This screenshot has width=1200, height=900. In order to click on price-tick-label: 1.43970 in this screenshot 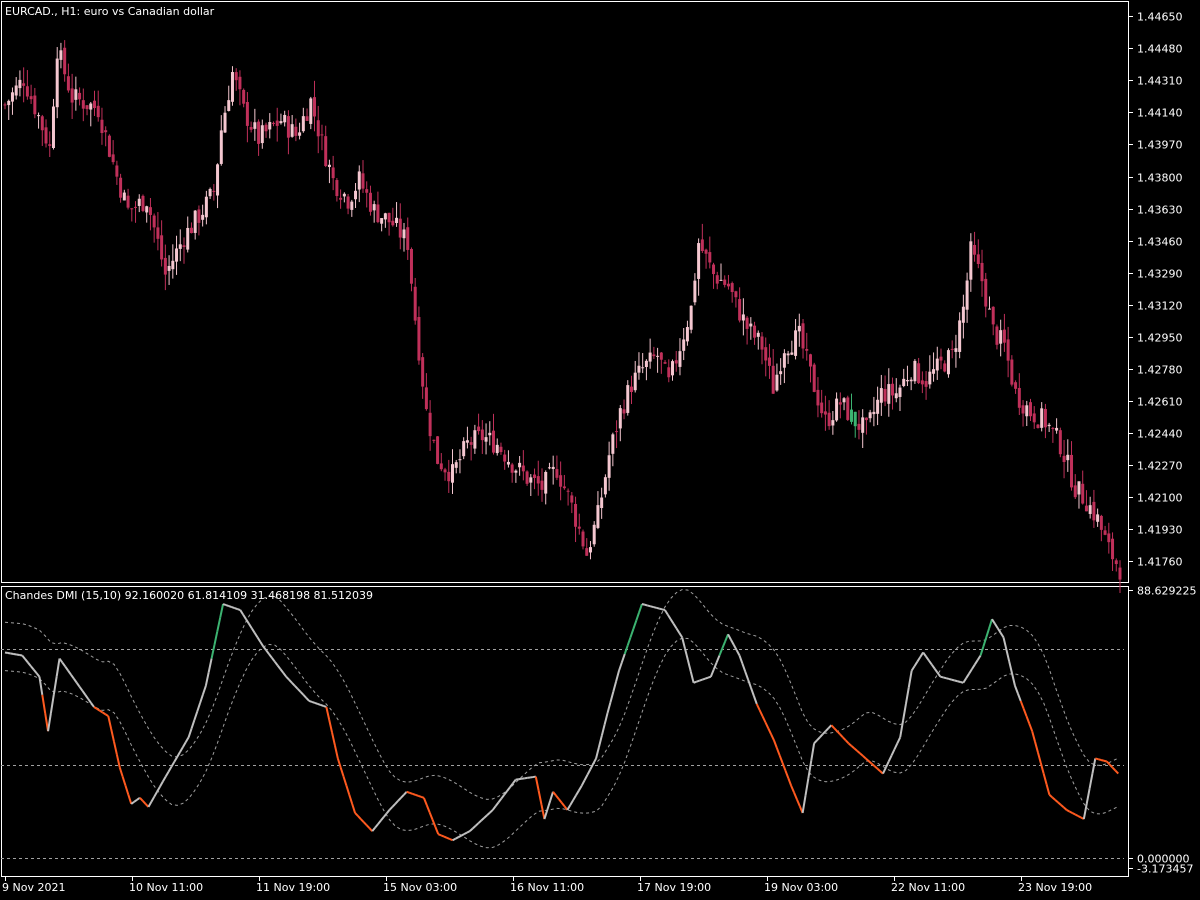, I will do `click(1160, 145)`.